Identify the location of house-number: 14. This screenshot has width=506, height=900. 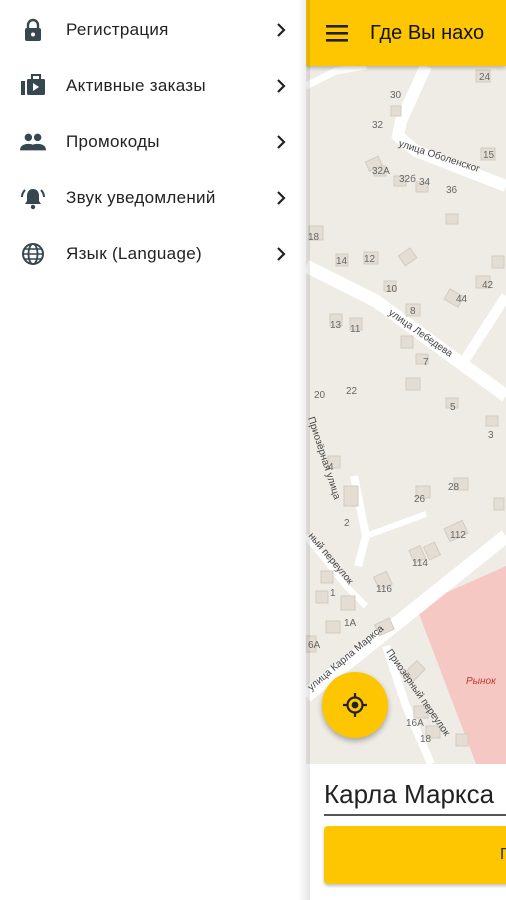
(342, 261).